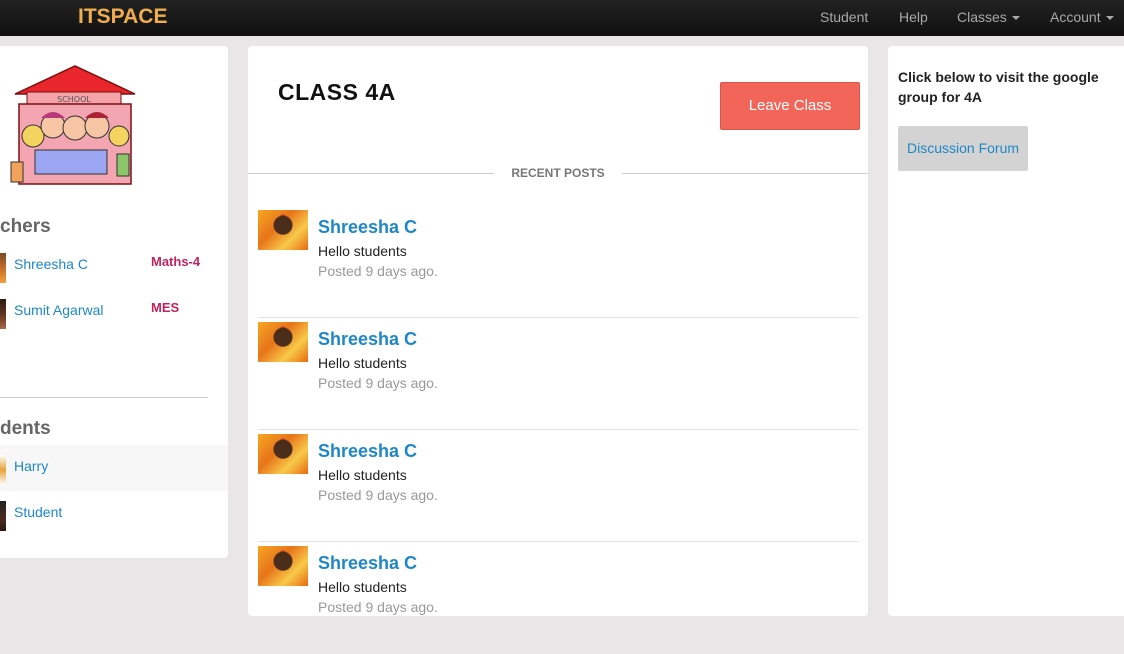  I want to click on nav-help-label: Help, so click(913, 17).